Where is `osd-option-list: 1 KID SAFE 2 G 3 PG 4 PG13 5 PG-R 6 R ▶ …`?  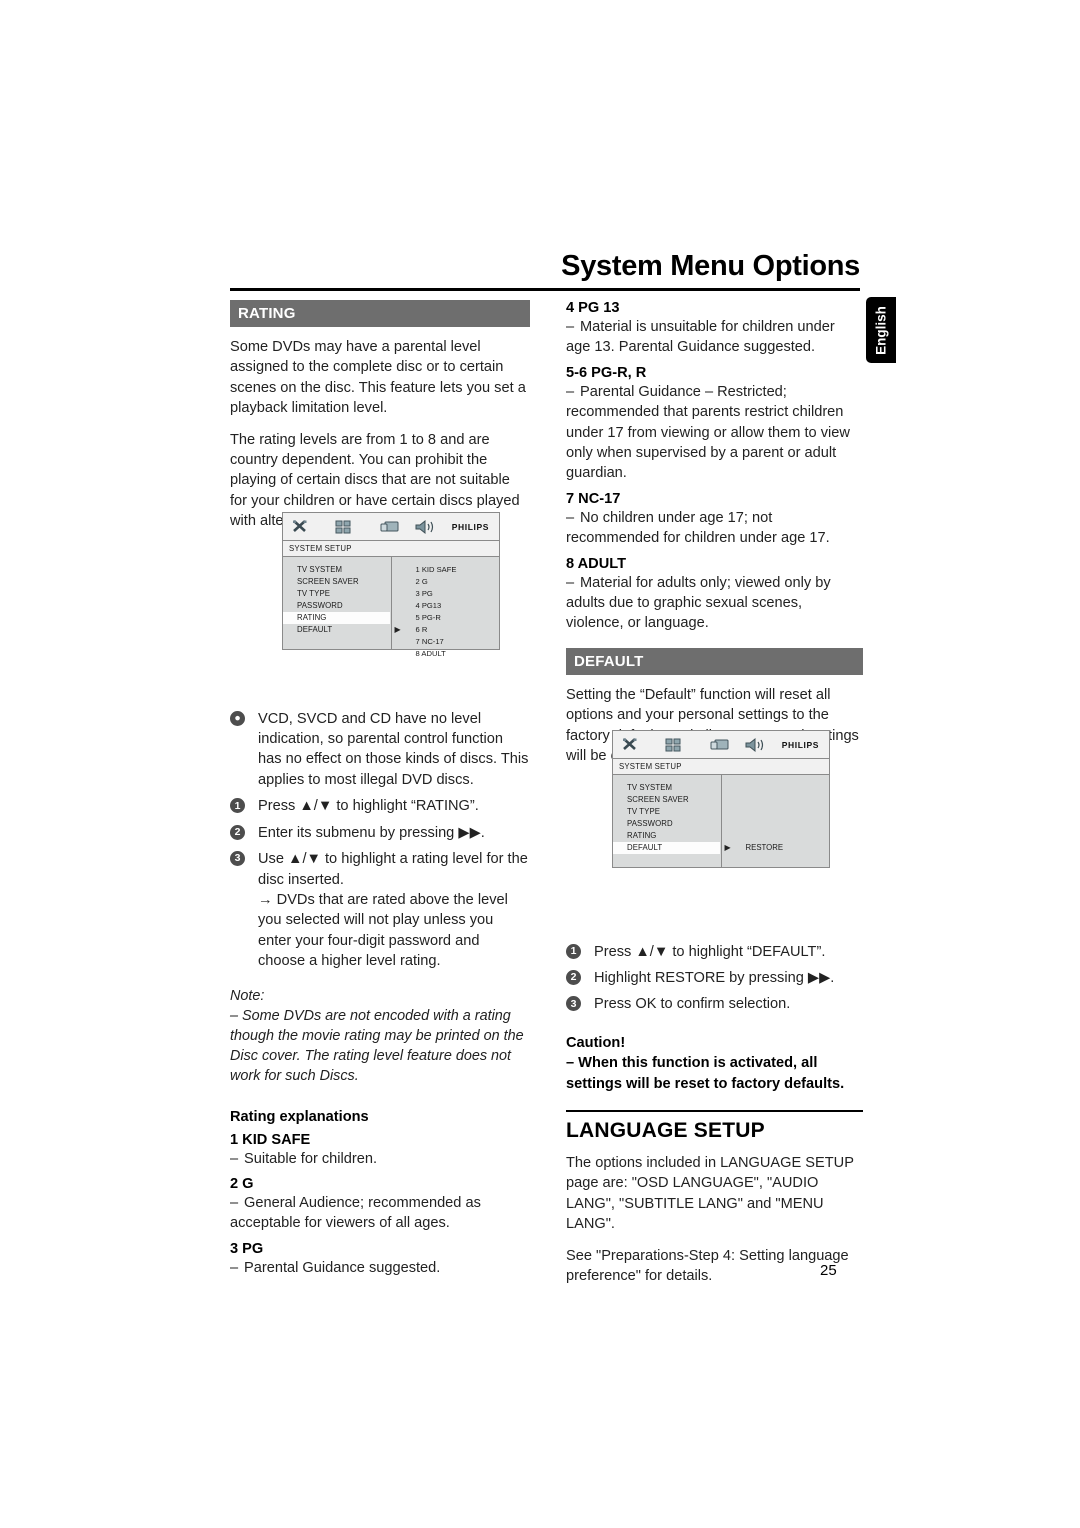
osd-option-list: 1 KID SAFE 2 G 3 PG 4 PG13 5 PG-R 6 R ▶ … is located at coordinates (446, 607).